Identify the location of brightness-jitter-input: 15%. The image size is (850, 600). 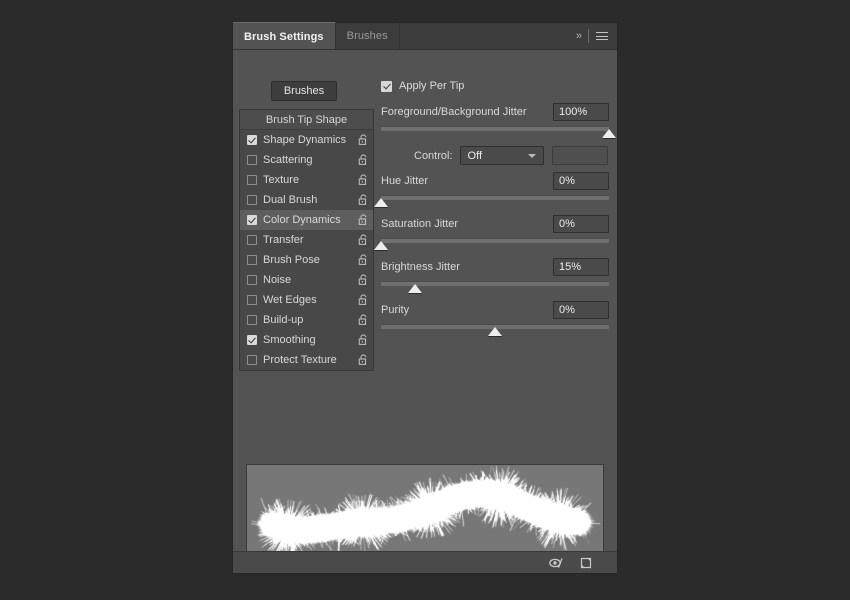
(581, 267).